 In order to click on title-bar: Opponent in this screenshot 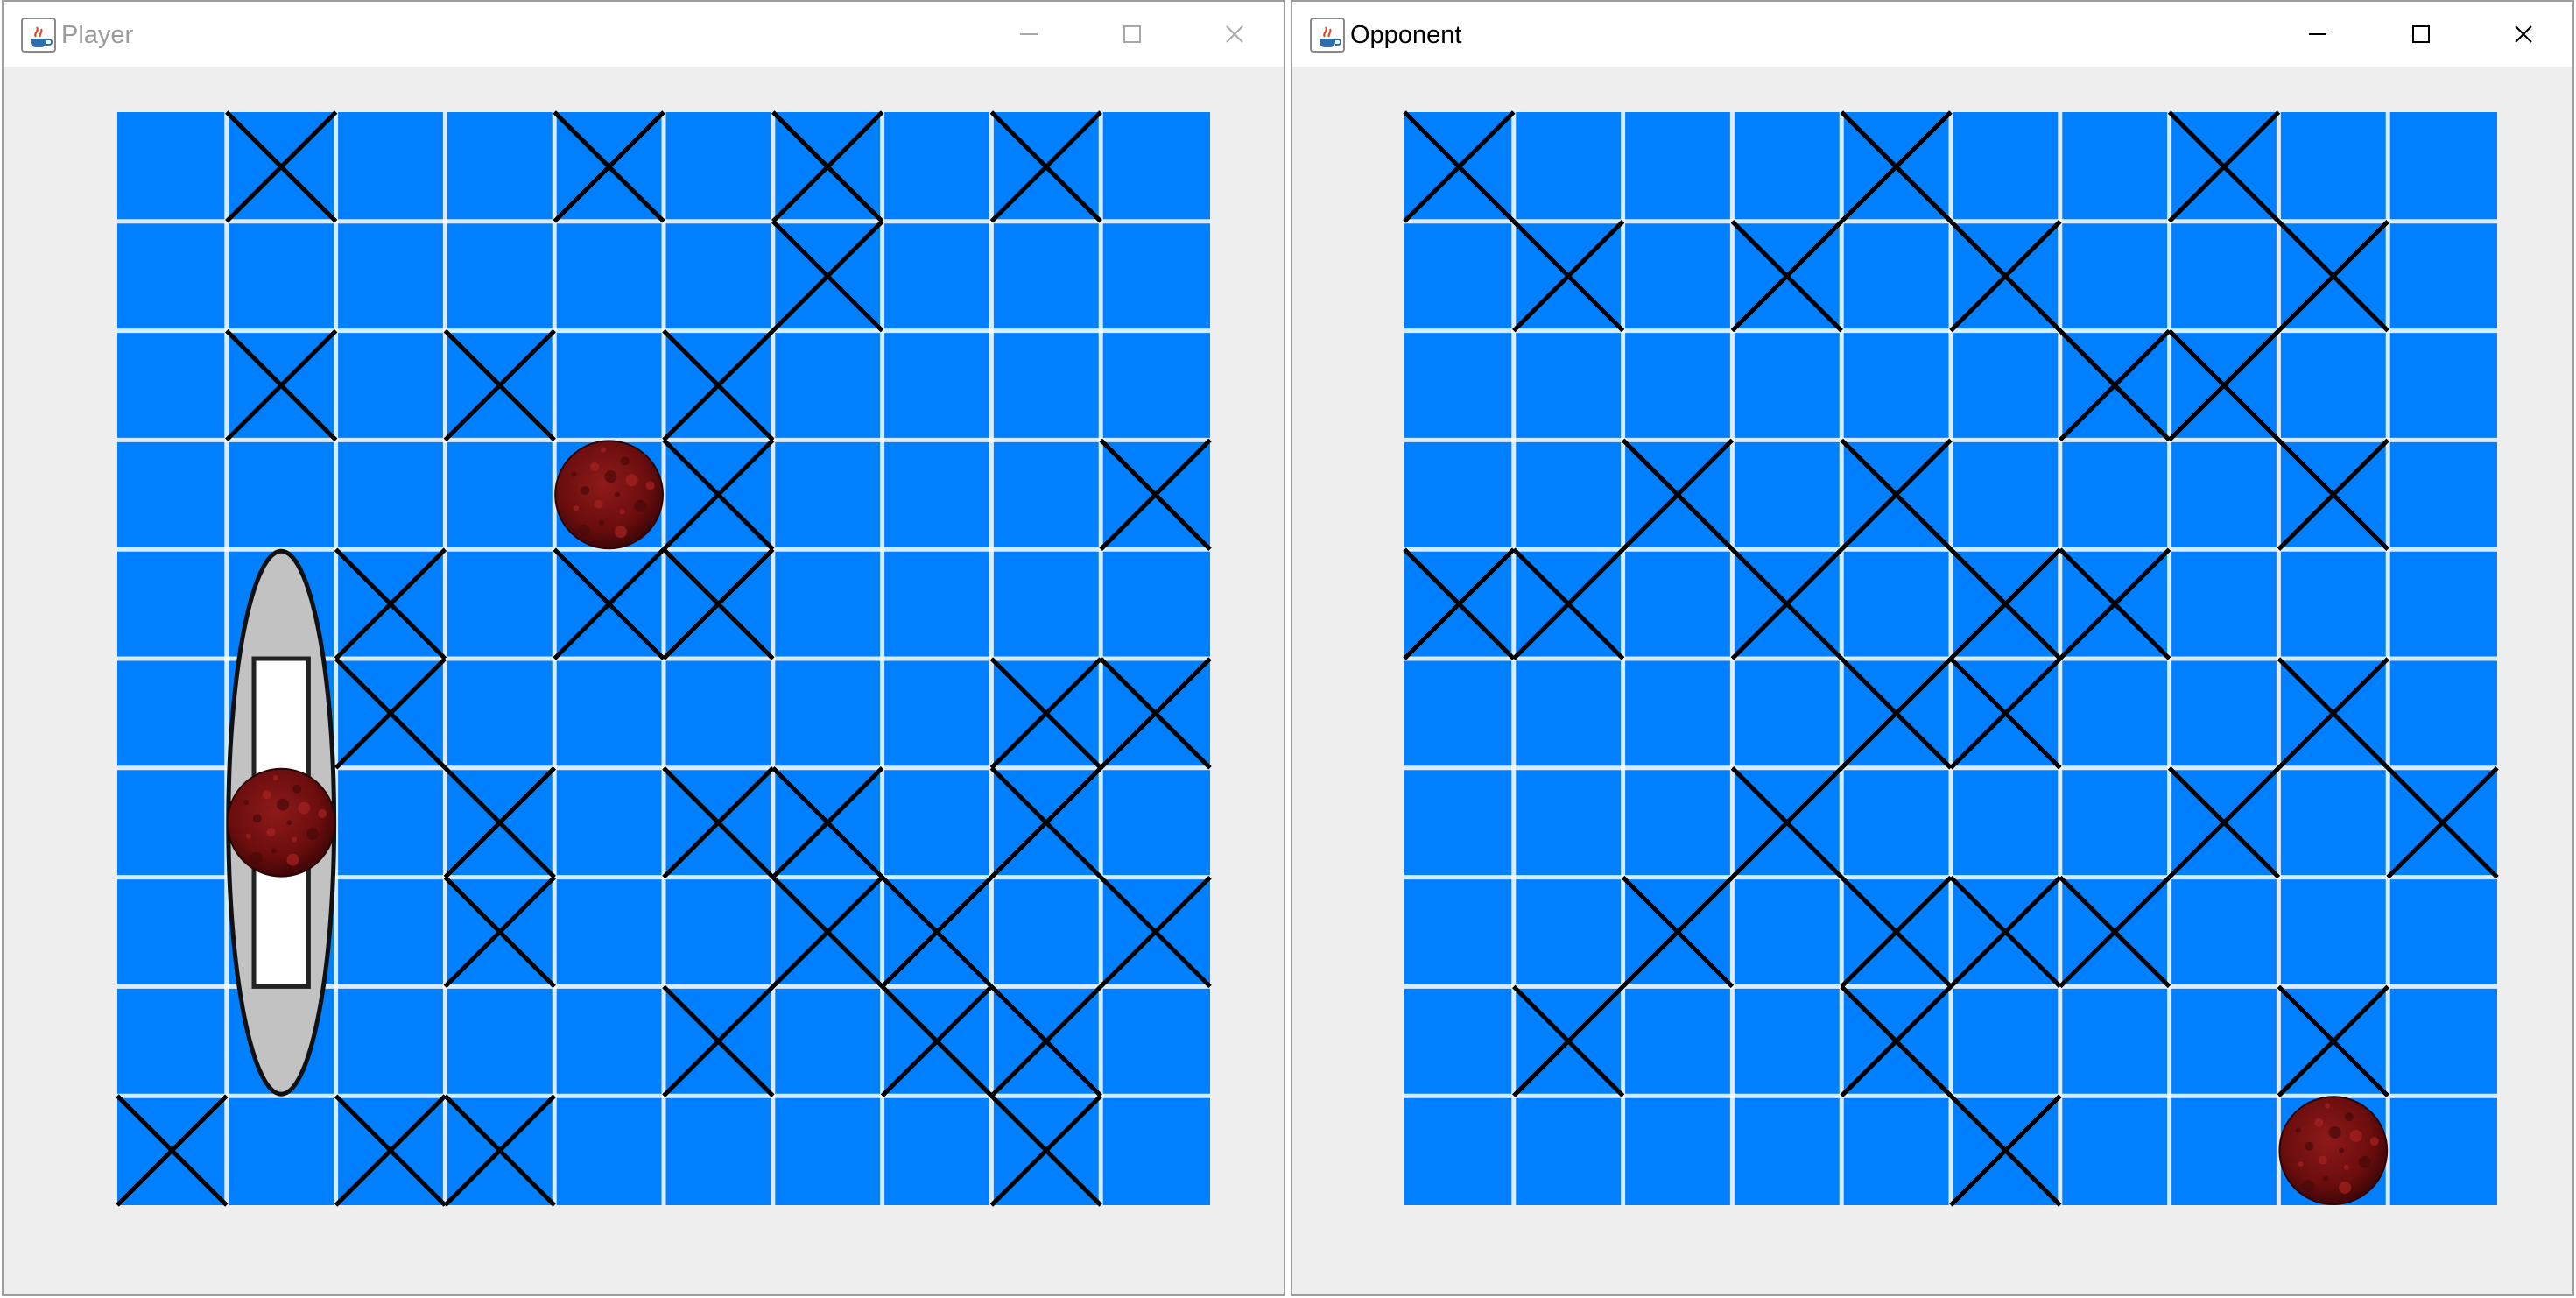, I will do `click(1932, 35)`.